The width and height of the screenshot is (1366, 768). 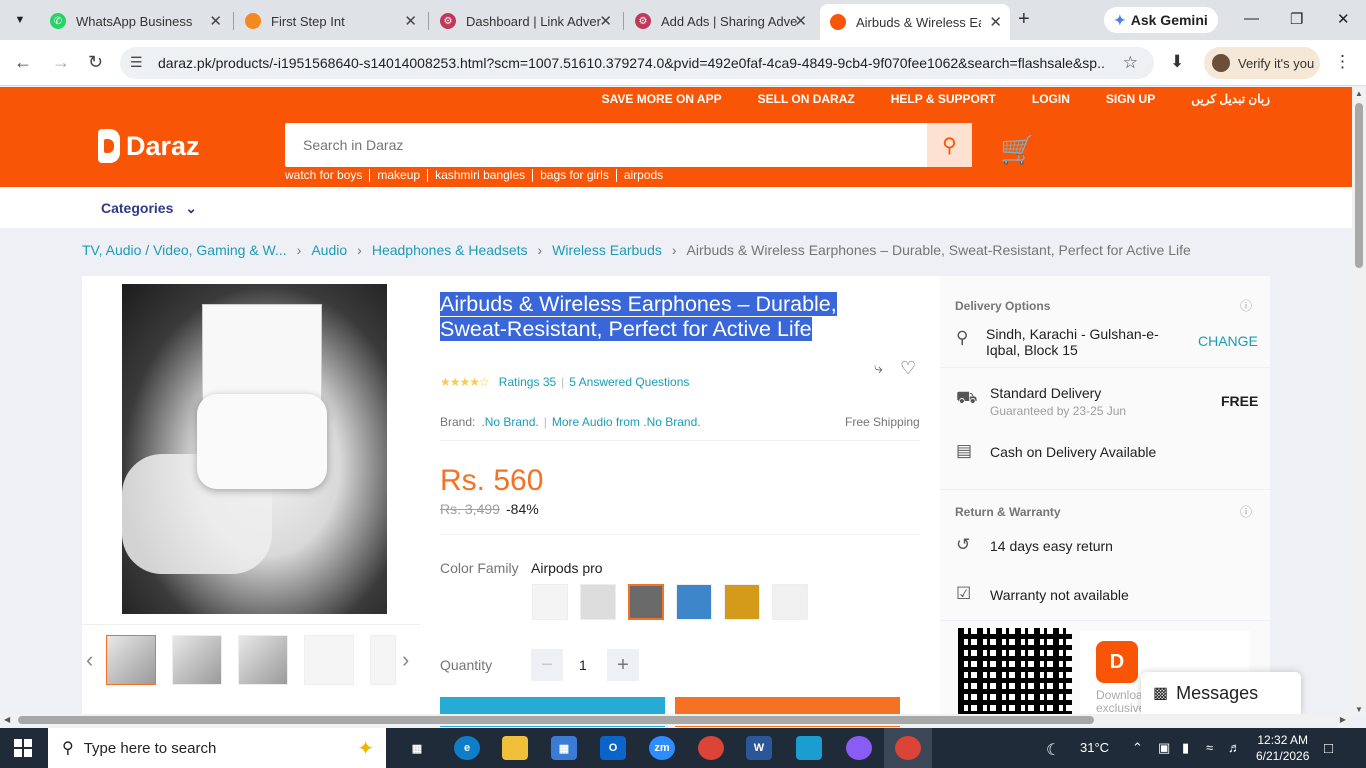 I want to click on taskbar-search: ⚲ Type here to search ✦, so click(x=217, y=748).